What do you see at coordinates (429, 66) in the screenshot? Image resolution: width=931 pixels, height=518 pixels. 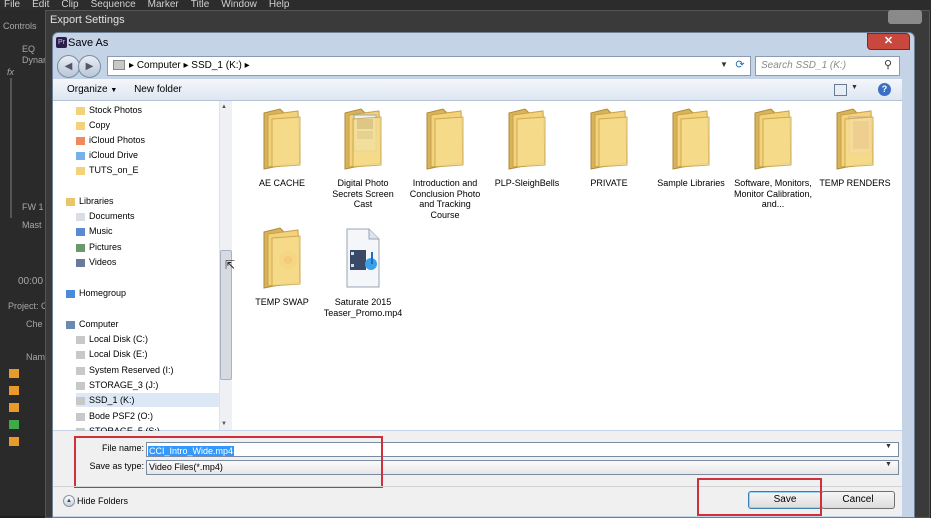 I see `address-bar: ▸ Computer ▸ SSD_1 (K:) ▸` at bounding box center [429, 66].